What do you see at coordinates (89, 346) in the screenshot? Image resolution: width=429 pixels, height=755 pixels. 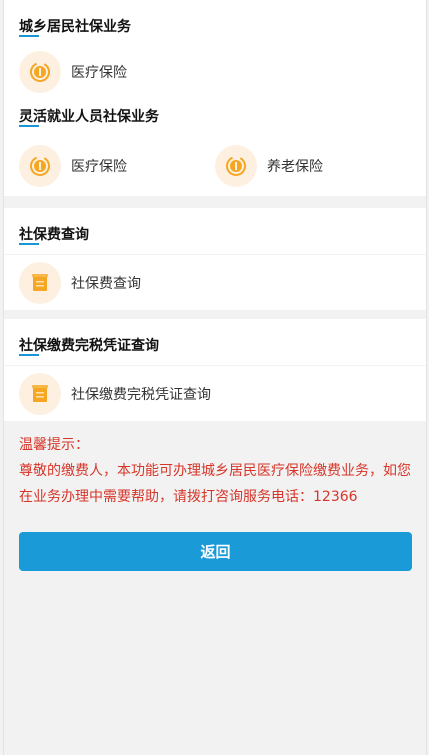 I see `section-title-text: 社保缴费完税凭证查询` at bounding box center [89, 346].